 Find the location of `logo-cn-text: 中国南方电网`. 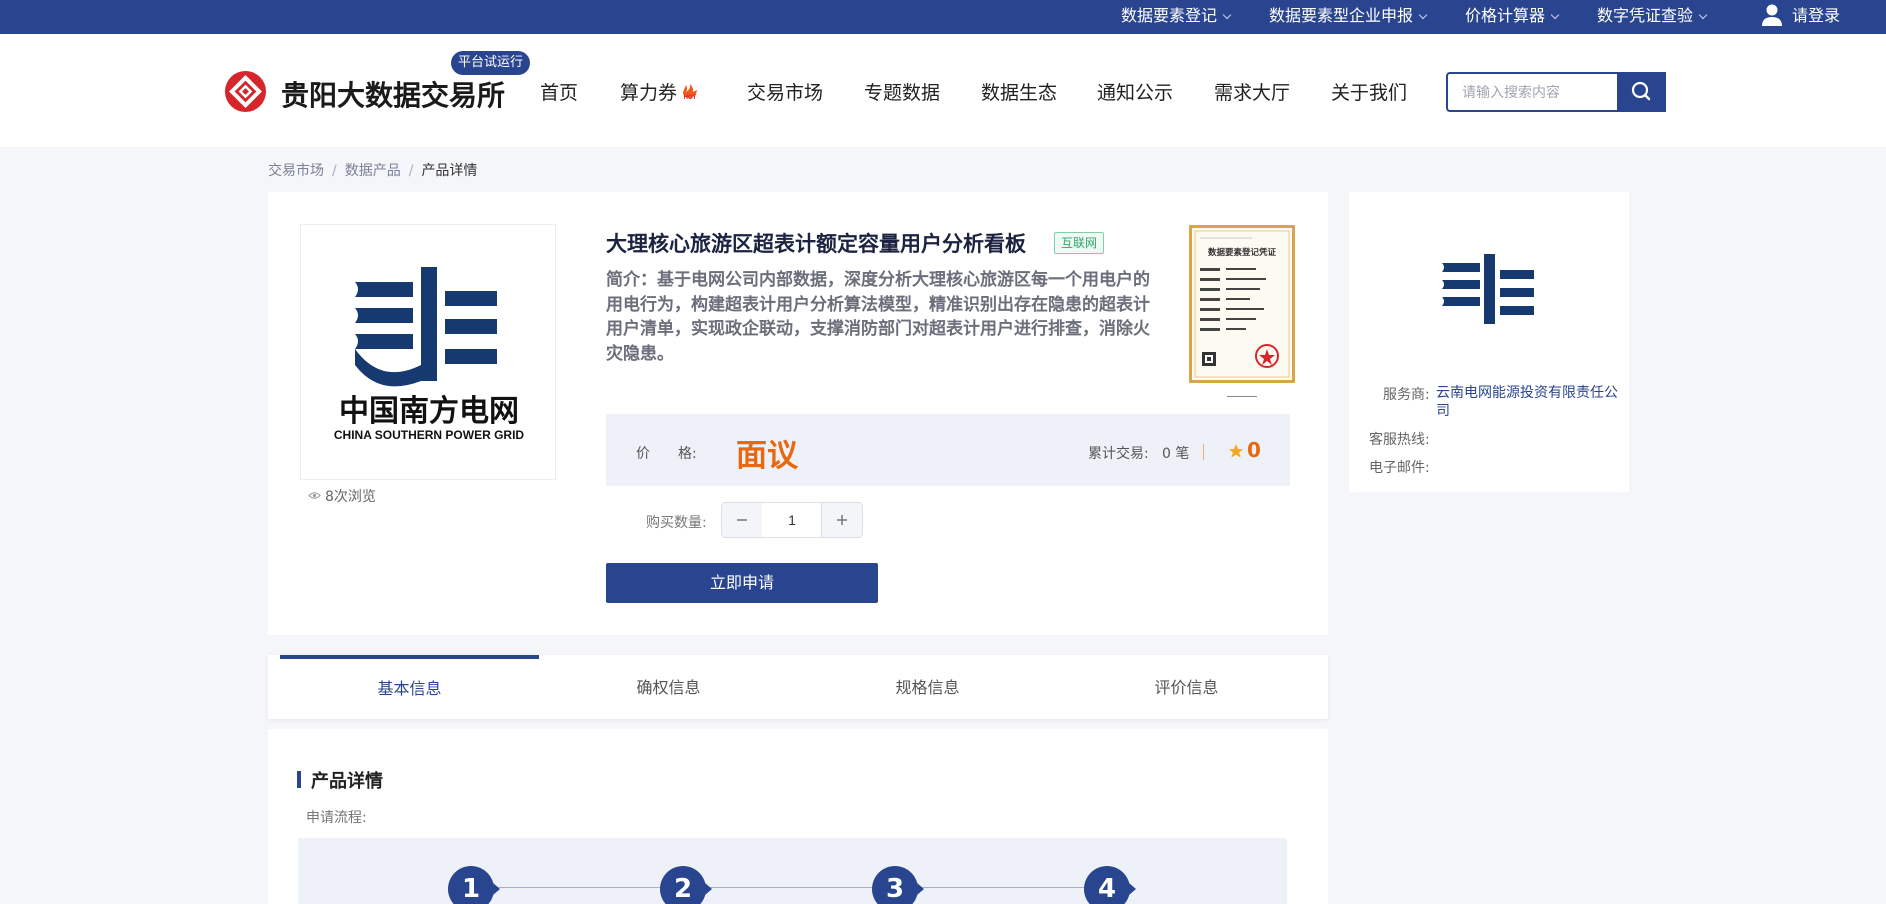

logo-cn-text: 中国南方电网 is located at coordinates (429, 411).